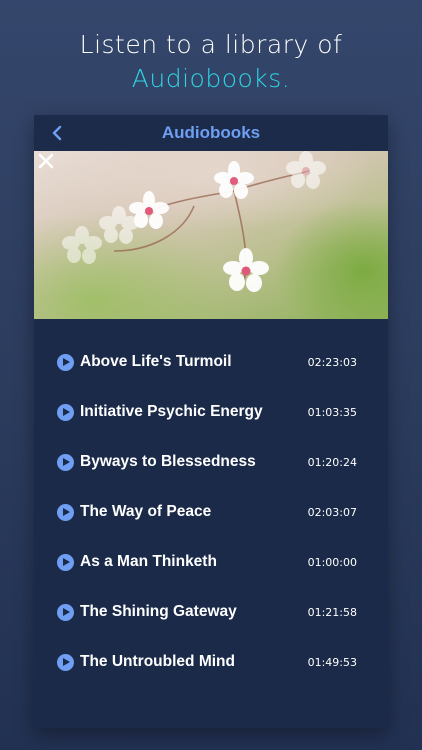 This screenshot has width=422, height=750. Describe the element at coordinates (158, 611) in the screenshot. I see `book-title: The Shining Gateway` at that location.